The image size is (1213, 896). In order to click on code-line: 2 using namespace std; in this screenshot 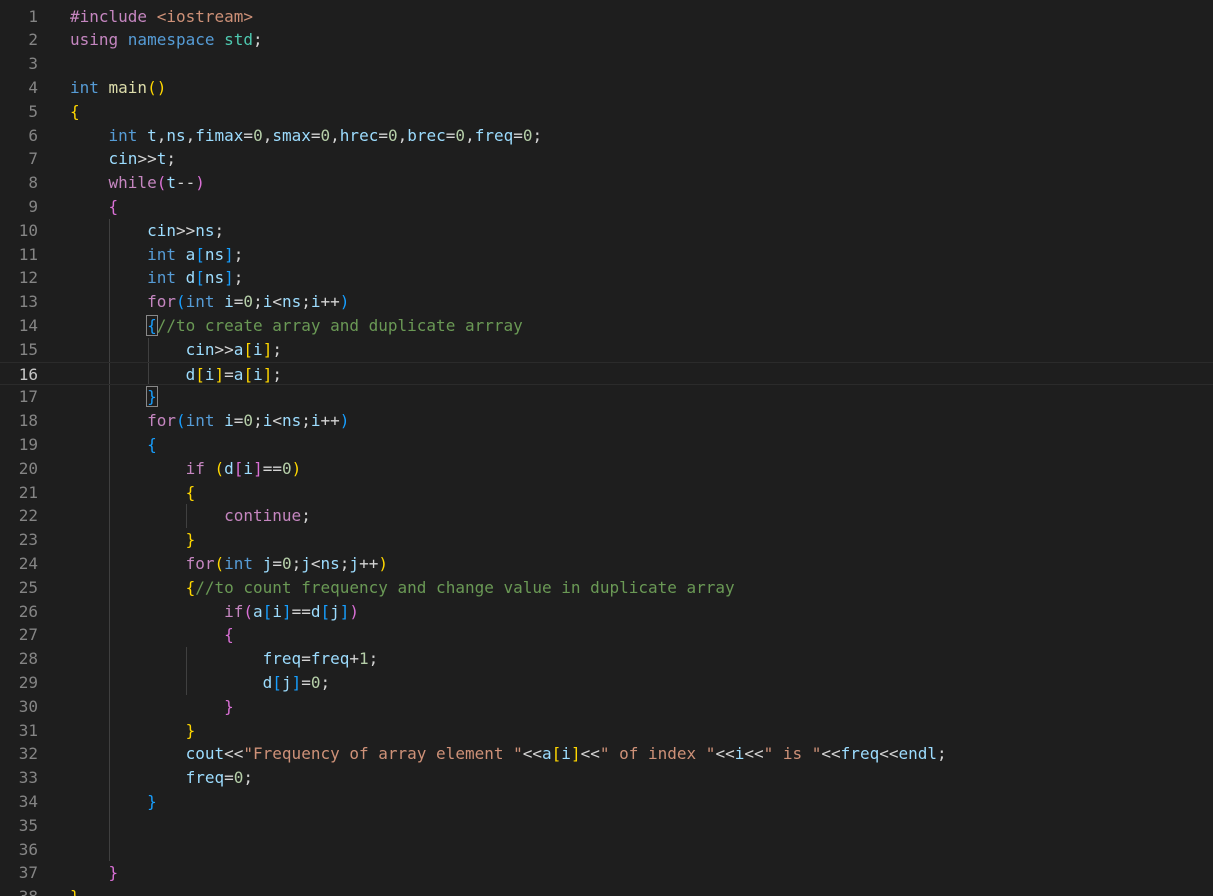, I will do `click(606, 40)`.